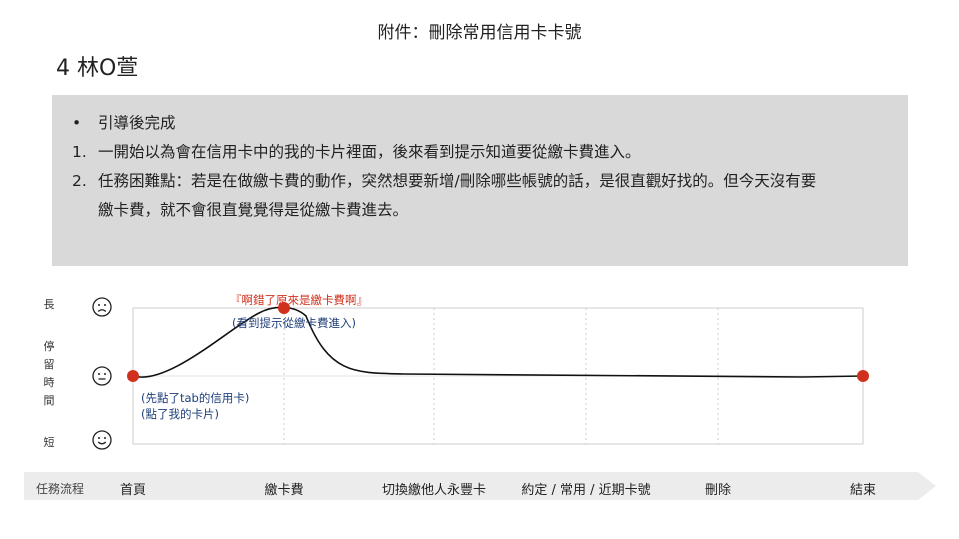 Image resolution: width=959 pixels, height=539 pixels. What do you see at coordinates (294, 323) in the screenshot?
I see `peak-note-annotation: (看到提示從繳卡費進入)` at bounding box center [294, 323].